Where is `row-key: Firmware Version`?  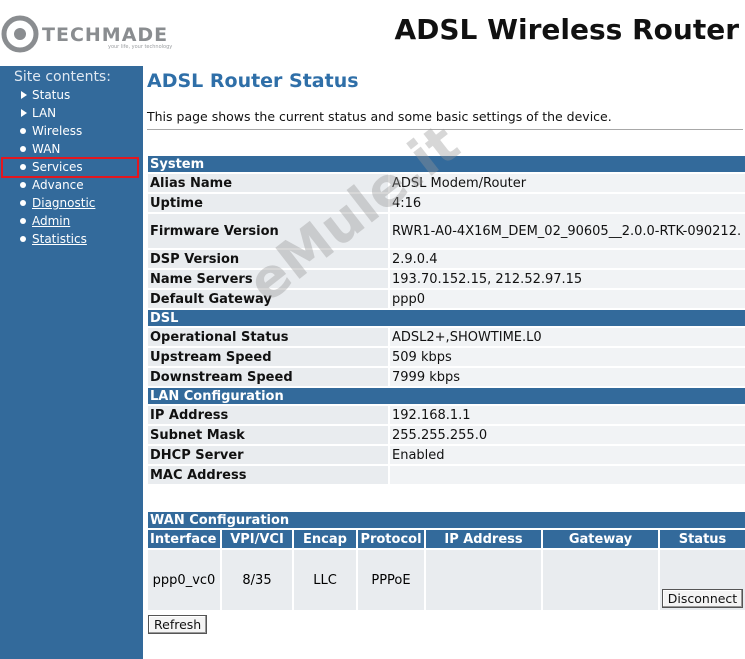
row-key: Firmware Version is located at coordinates (269, 231).